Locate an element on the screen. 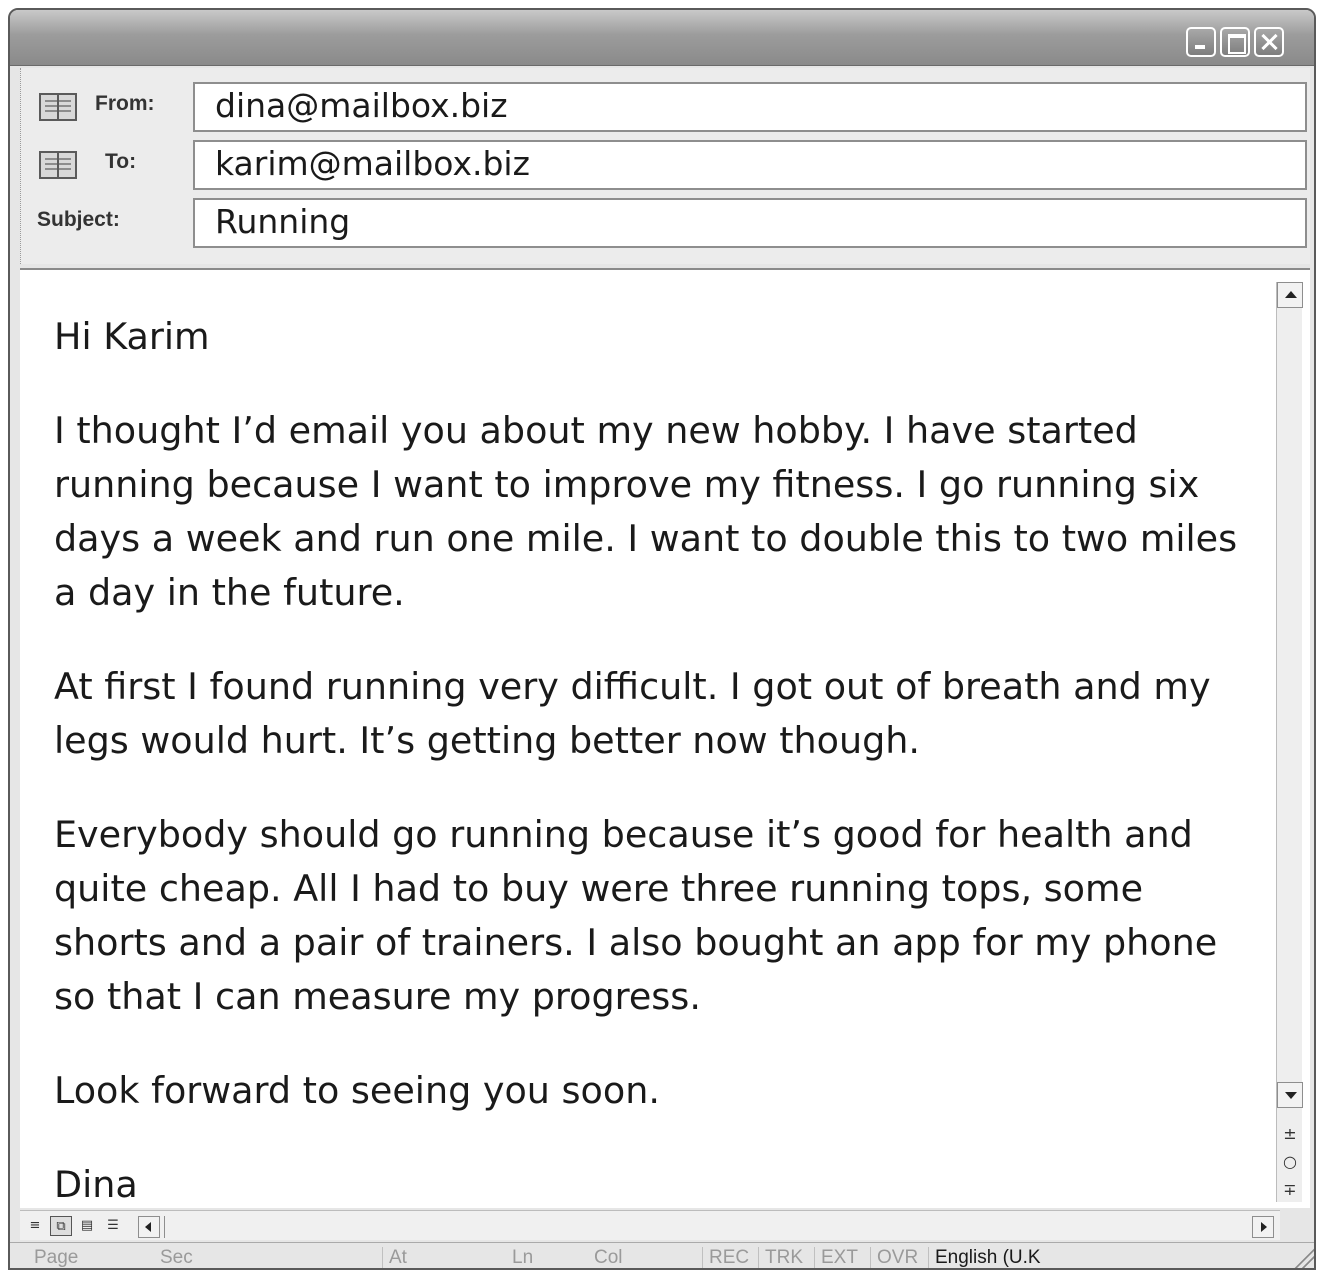  scroll-up-icon is located at coordinates (1290, 295).